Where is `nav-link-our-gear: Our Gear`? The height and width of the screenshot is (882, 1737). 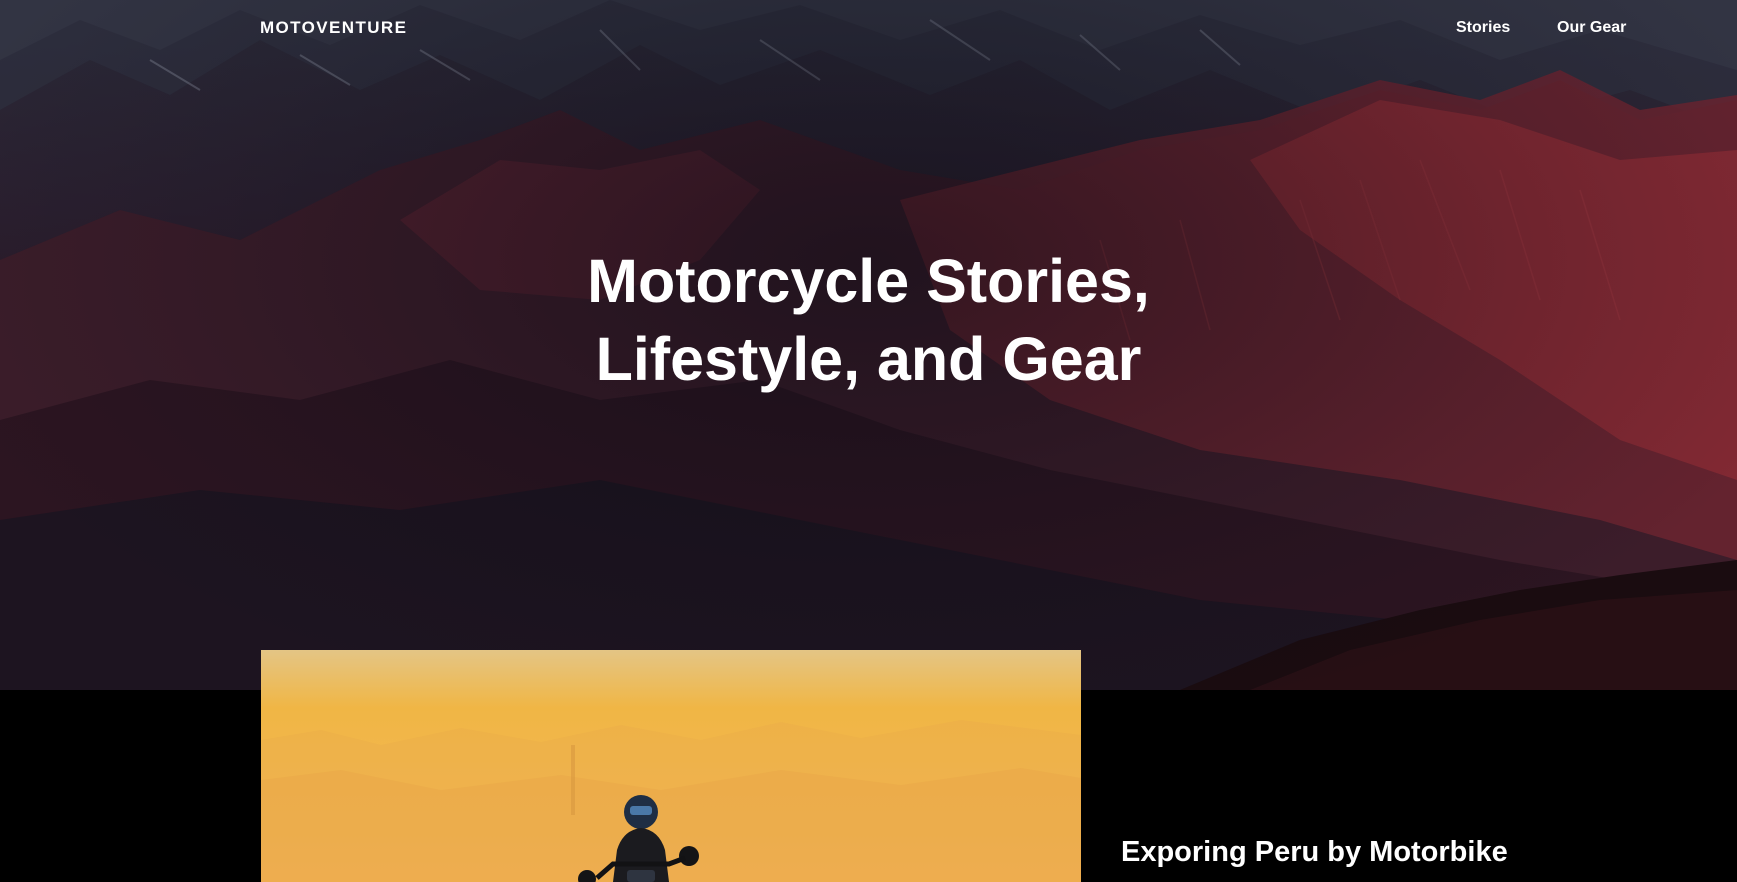
nav-link-our-gear: Our Gear is located at coordinates (1591, 28).